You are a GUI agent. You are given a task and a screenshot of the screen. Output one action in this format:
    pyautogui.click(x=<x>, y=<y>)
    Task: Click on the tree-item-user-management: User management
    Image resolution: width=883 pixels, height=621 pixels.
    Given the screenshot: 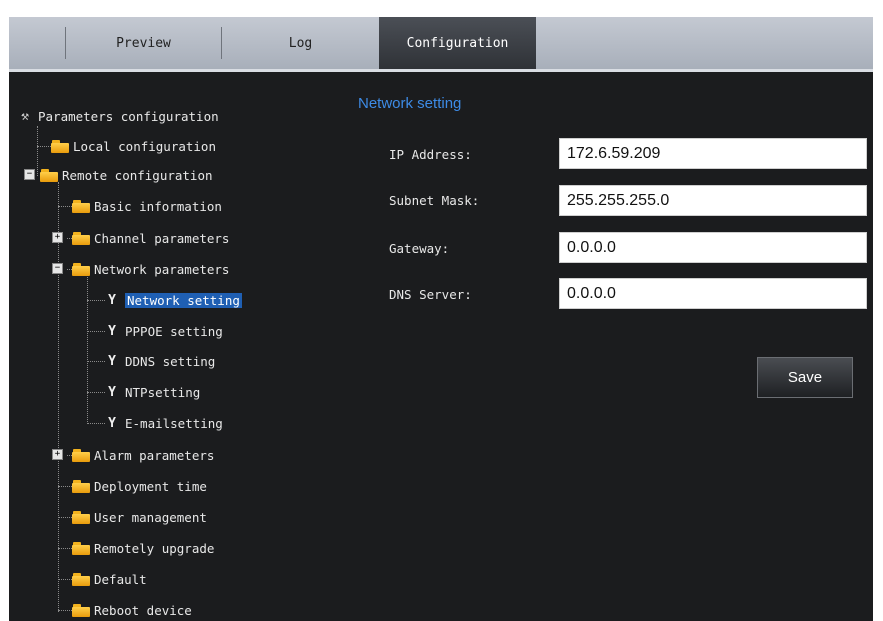 What is the action you would take?
    pyautogui.click(x=139, y=517)
    